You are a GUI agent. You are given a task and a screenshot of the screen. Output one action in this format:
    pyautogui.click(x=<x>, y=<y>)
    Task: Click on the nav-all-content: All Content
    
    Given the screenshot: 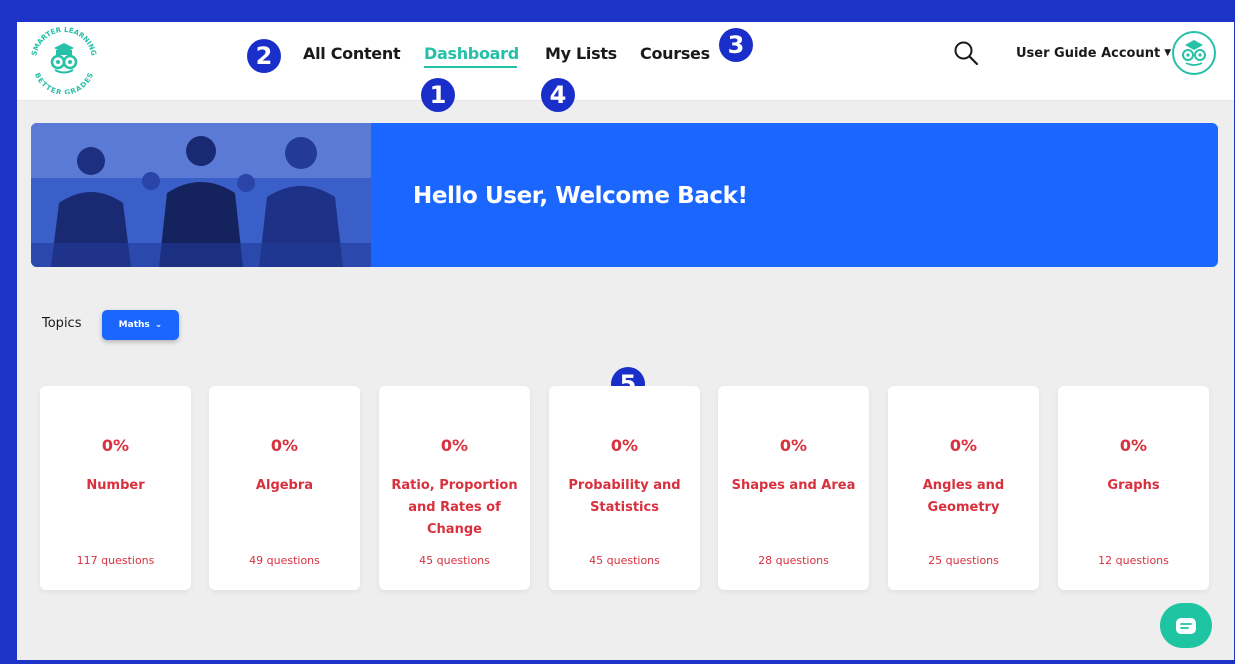 What is the action you would take?
    pyautogui.click(x=352, y=53)
    